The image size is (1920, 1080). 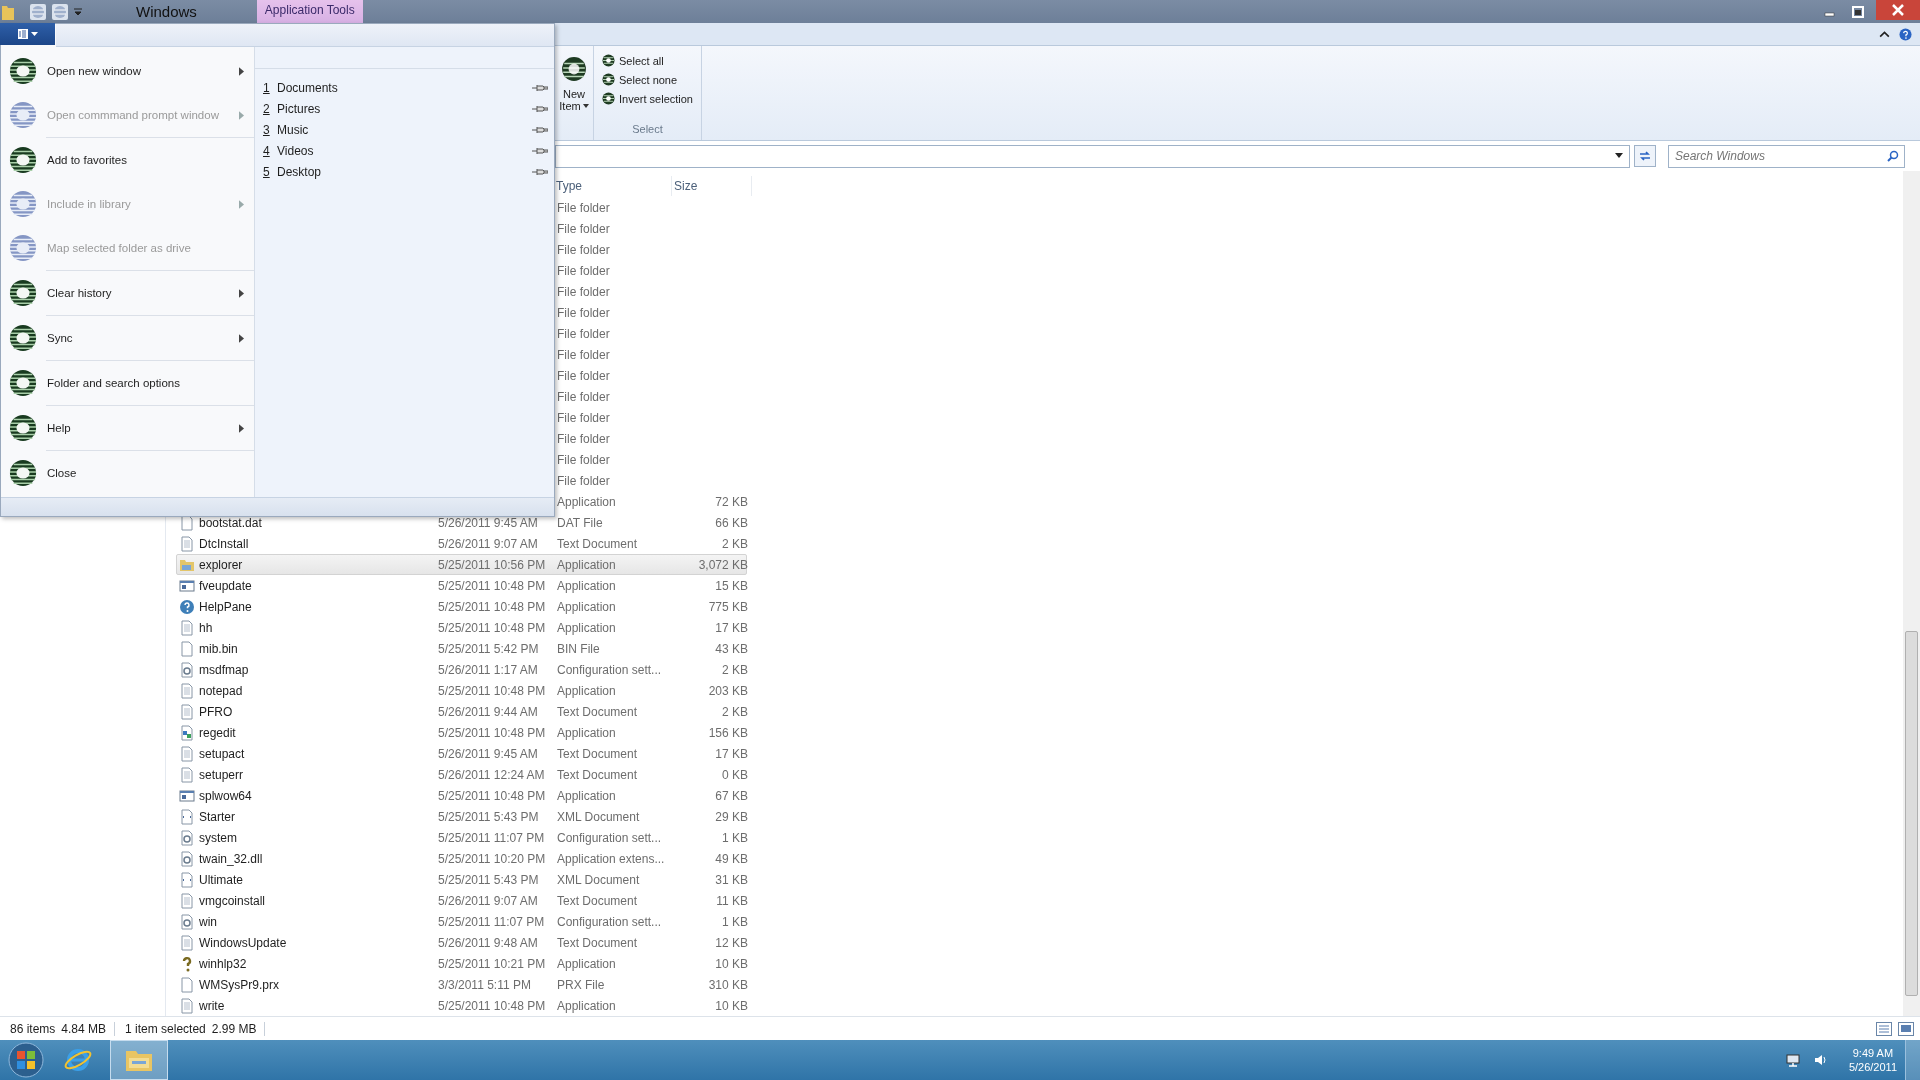 I want to click on file-name: splwow64, so click(x=226, y=795).